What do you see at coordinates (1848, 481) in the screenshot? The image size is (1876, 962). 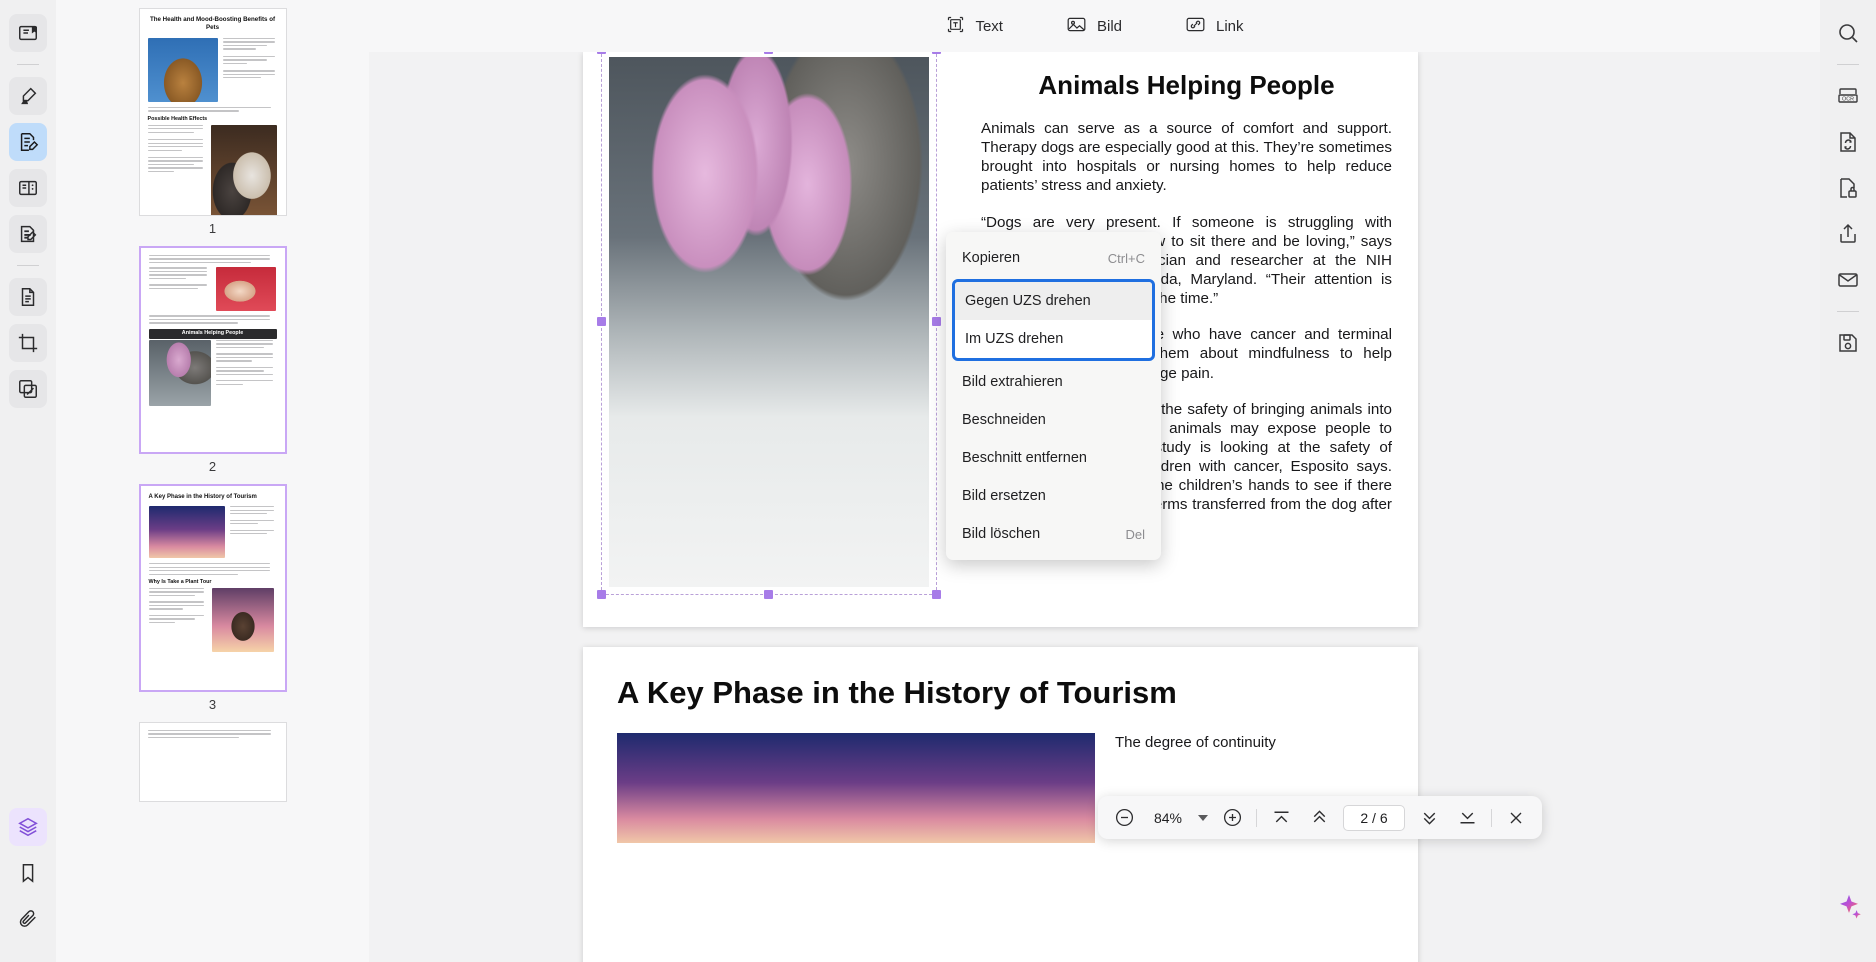 I see `right-tool-rail: OCR` at bounding box center [1848, 481].